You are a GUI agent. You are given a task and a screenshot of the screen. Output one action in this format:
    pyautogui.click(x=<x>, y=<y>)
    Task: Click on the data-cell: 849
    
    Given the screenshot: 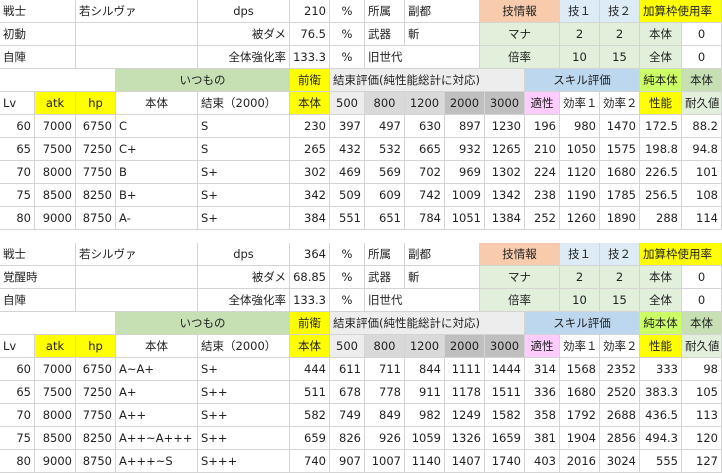 What is the action you would take?
    pyautogui.click(x=385, y=415)
    